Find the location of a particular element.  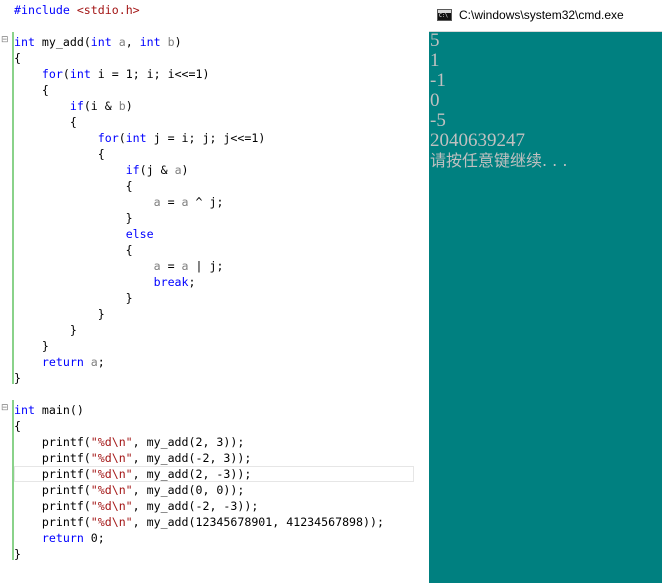

code-line: a = a ^ j; is located at coordinates (119, 202).